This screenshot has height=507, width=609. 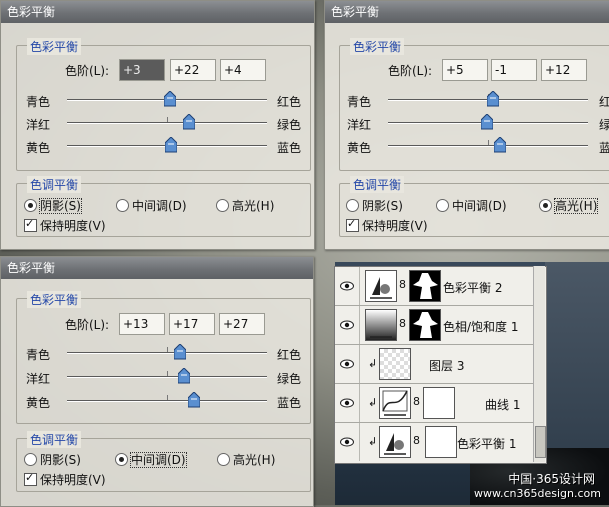 I want to click on layer-row: 8 色彩平衡 2, so click(x=434, y=286).